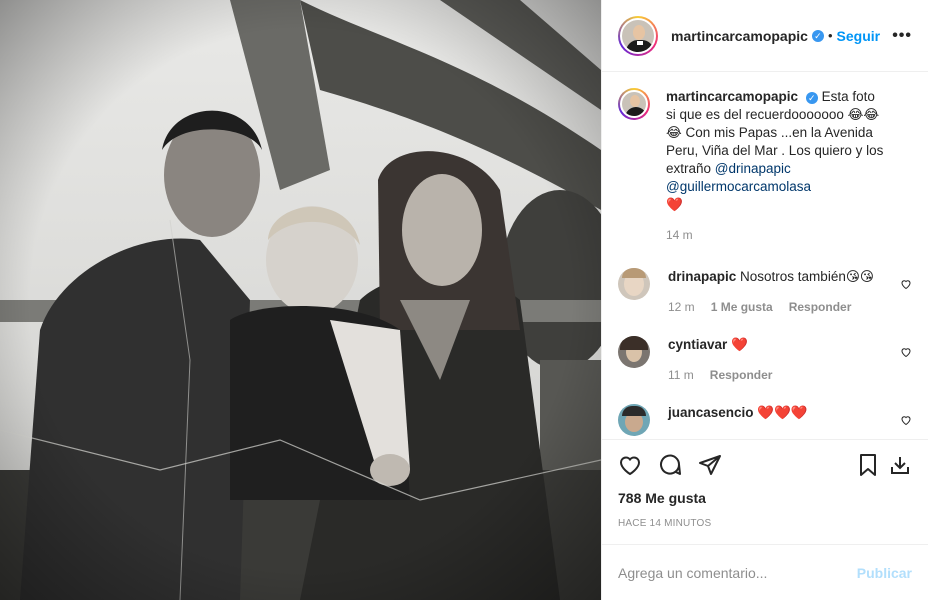 This screenshot has height=600, width=928. What do you see at coordinates (702, 276) in the screenshot?
I see `commenter-username: drinapapic` at bounding box center [702, 276].